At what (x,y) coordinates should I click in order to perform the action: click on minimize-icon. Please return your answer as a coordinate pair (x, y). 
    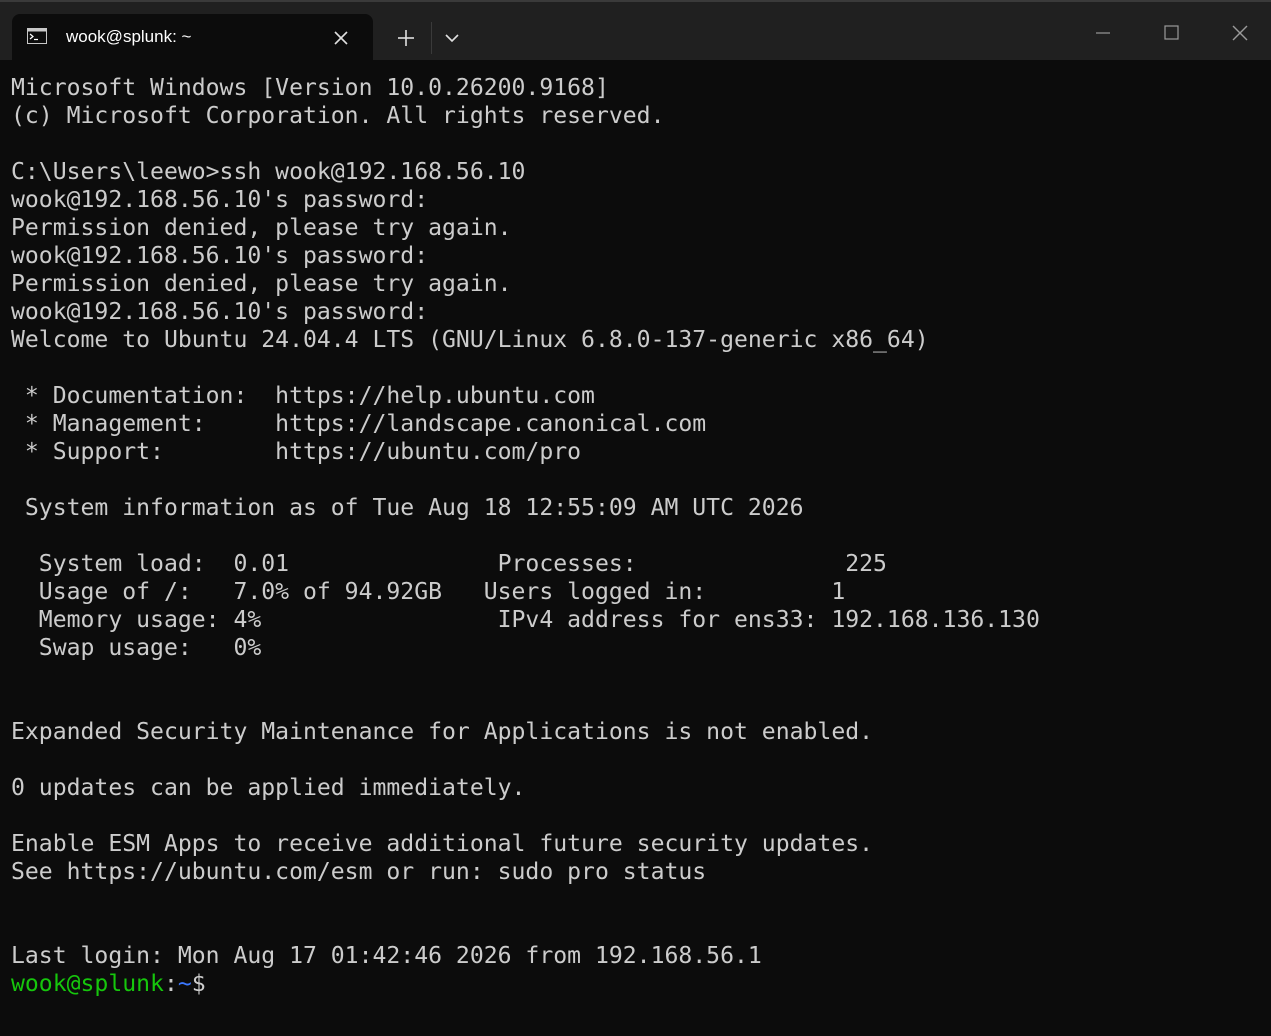
    Looking at the image, I should click on (1103, 34).